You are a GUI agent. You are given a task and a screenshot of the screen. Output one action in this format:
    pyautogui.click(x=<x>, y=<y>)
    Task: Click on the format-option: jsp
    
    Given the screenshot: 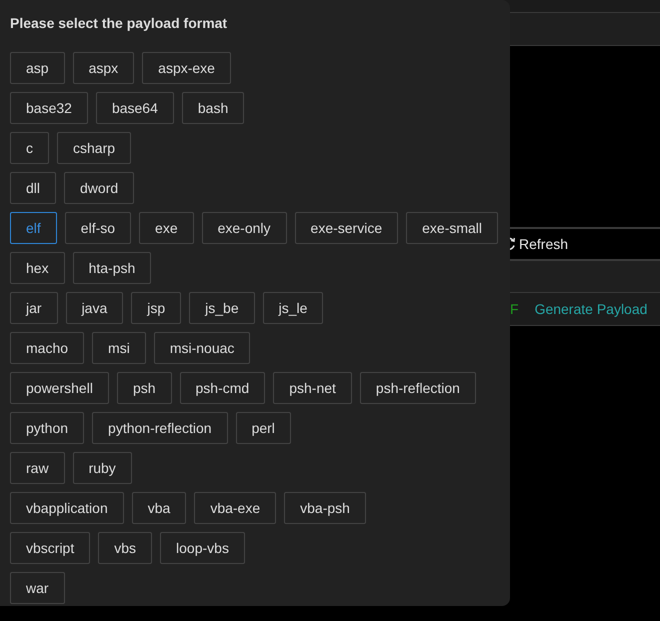 What is the action you would take?
    pyautogui.click(x=156, y=308)
    